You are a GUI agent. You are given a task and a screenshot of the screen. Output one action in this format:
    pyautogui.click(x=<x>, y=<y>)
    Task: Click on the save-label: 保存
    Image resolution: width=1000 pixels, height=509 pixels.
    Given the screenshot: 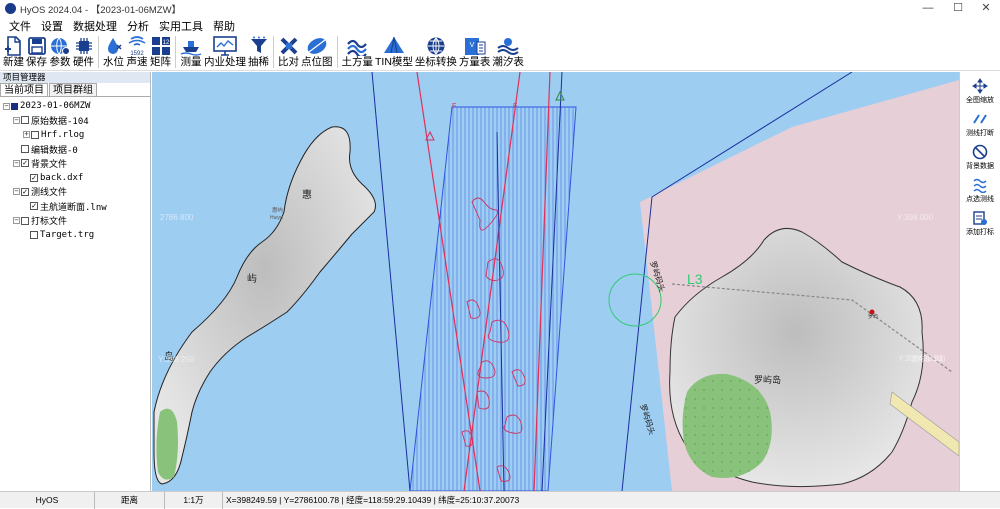 What is the action you would take?
    pyautogui.click(x=36, y=62)
    